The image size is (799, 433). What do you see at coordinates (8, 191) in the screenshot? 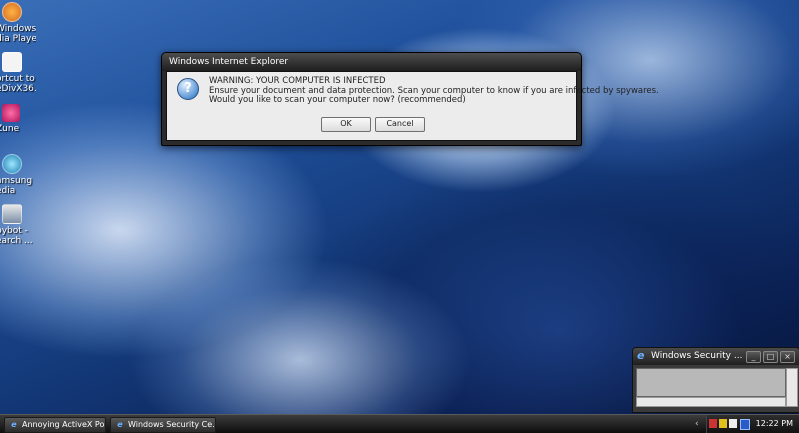
I see `desktop-icon-label: edia` at bounding box center [8, 191].